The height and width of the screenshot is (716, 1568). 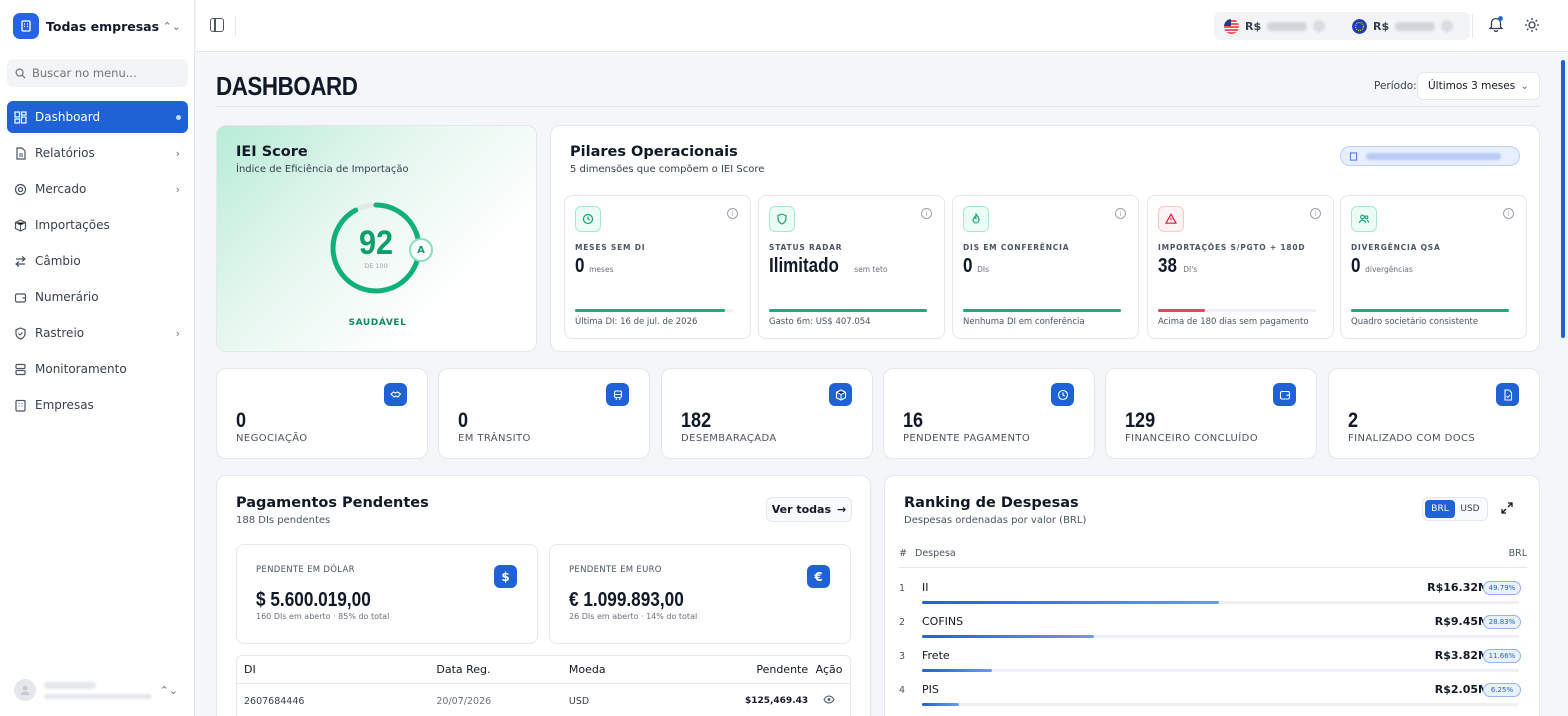 I want to click on ver-todas-button: Ver todas →, so click(x=809, y=509).